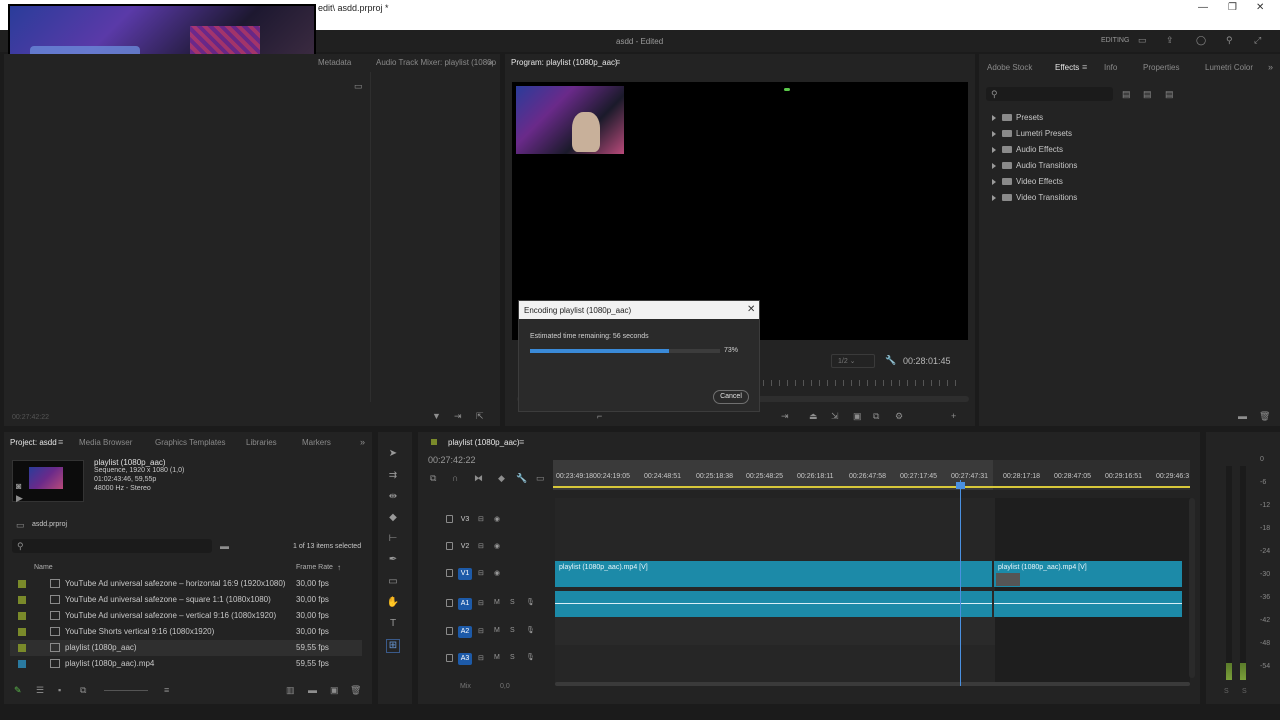 Image resolution: width=1280 pixels, height=720 pixels. Describe the element at coordinates (505, 686) in the screenshot. I see `mix-value: 0,0` at that location.